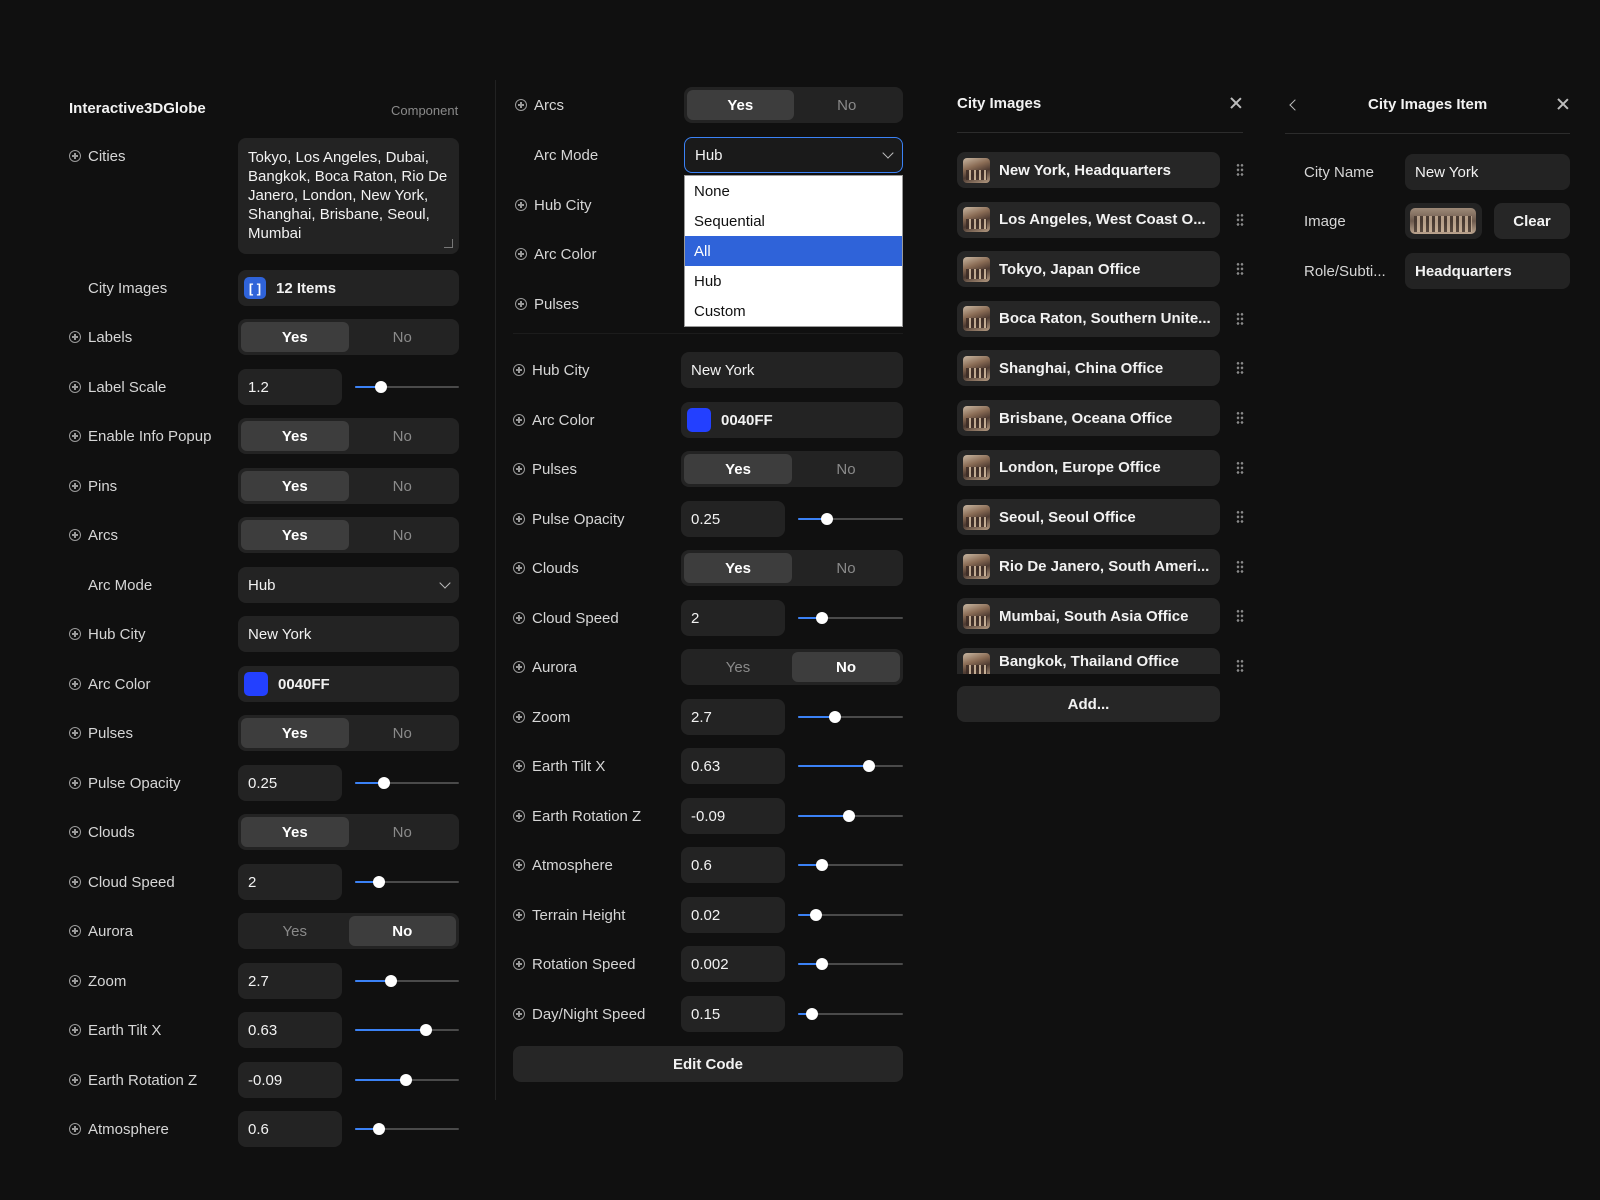 This screenshot has height=1200, width=1600. I want to click on info-popup-yes: Yes, so click(295, 436).